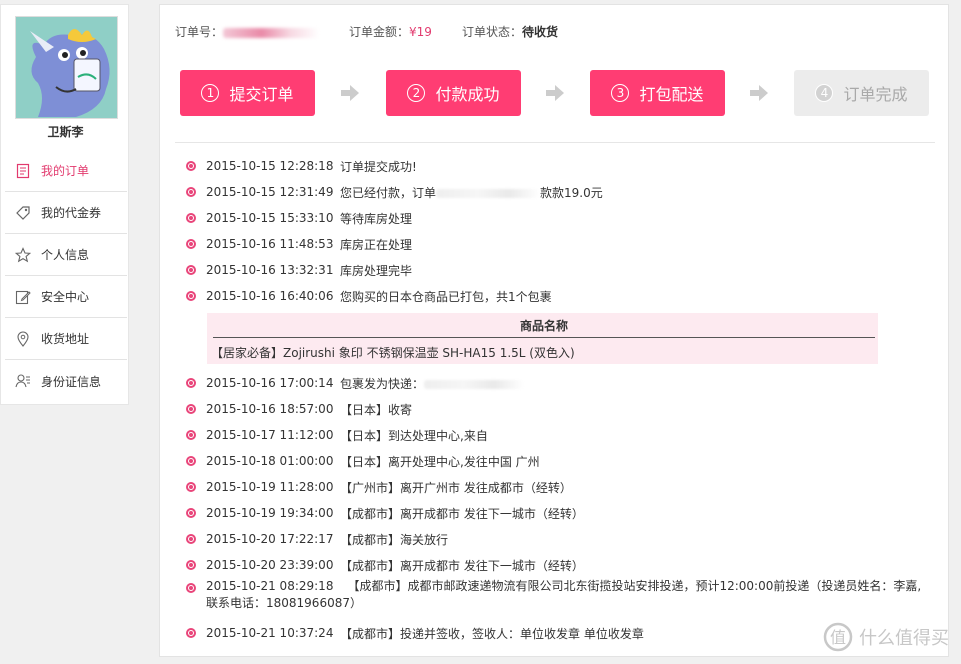  I want to click on sidebar-item-security: 安全中心, so click(66, 297).